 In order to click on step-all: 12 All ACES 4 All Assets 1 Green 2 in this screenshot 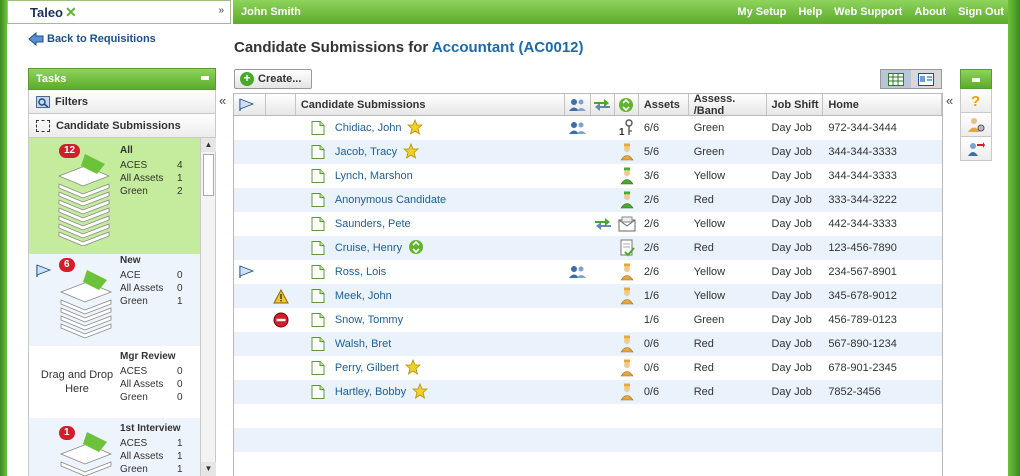, I will do `click(114, 196)`.